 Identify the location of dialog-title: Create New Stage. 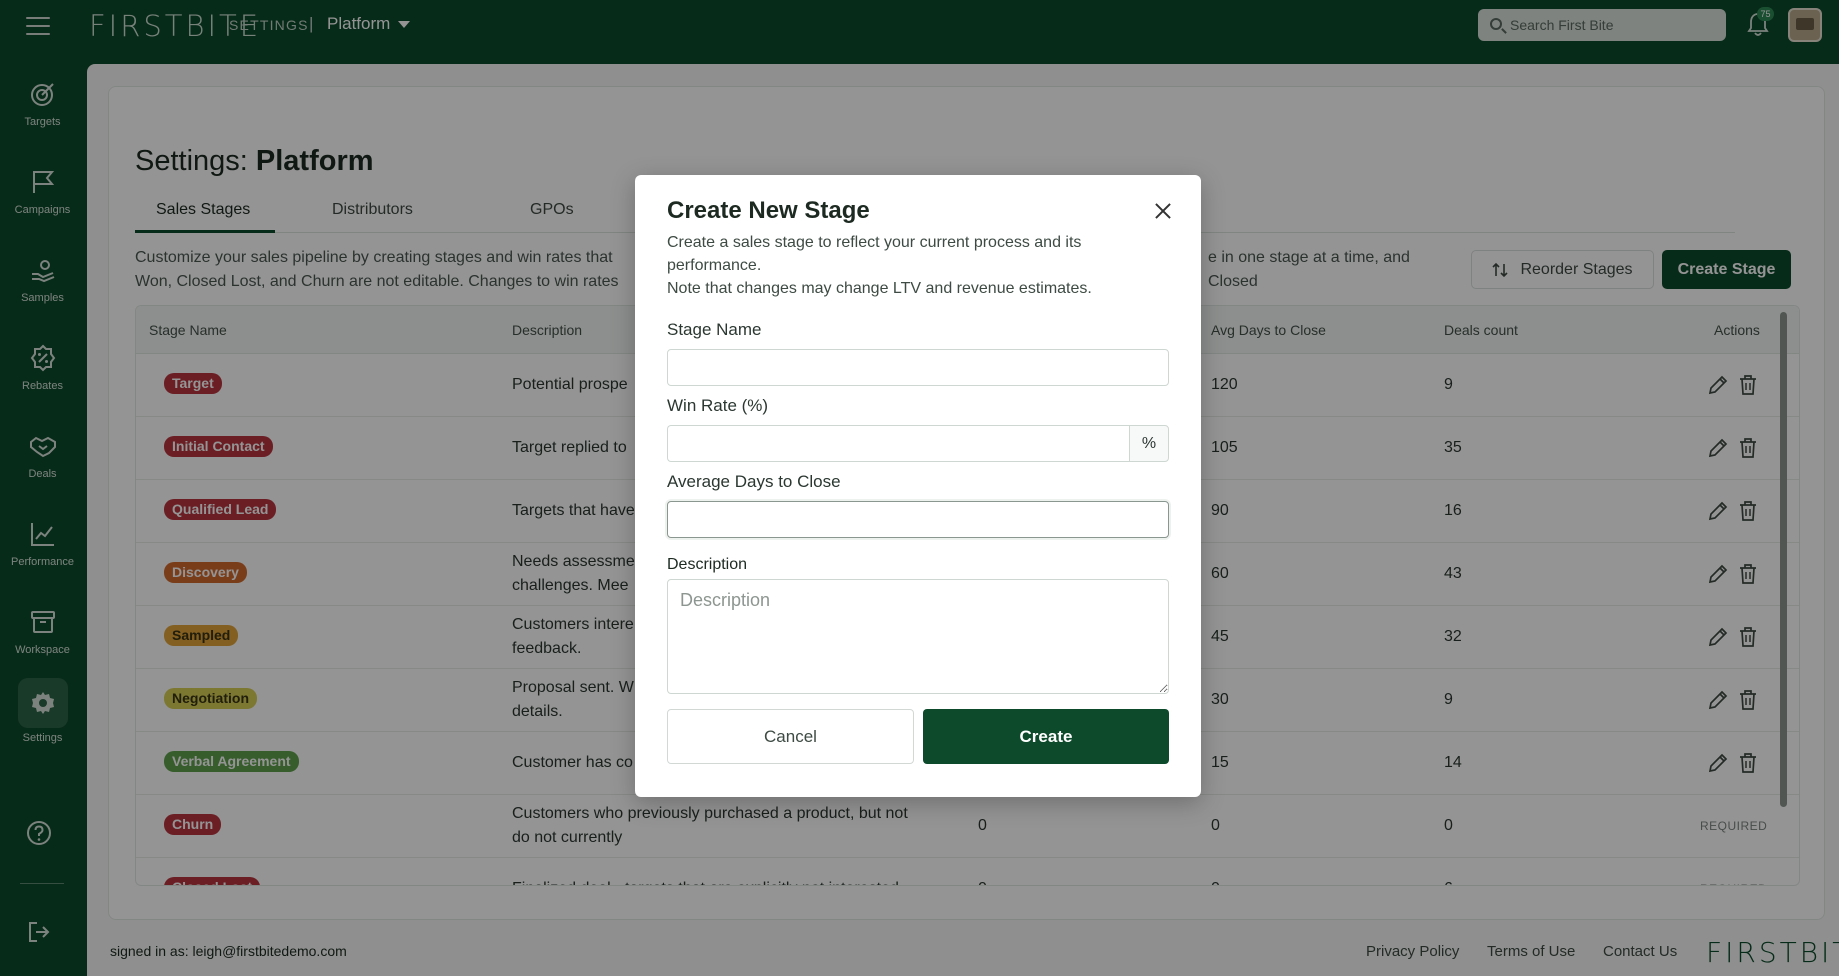
(768, 210).